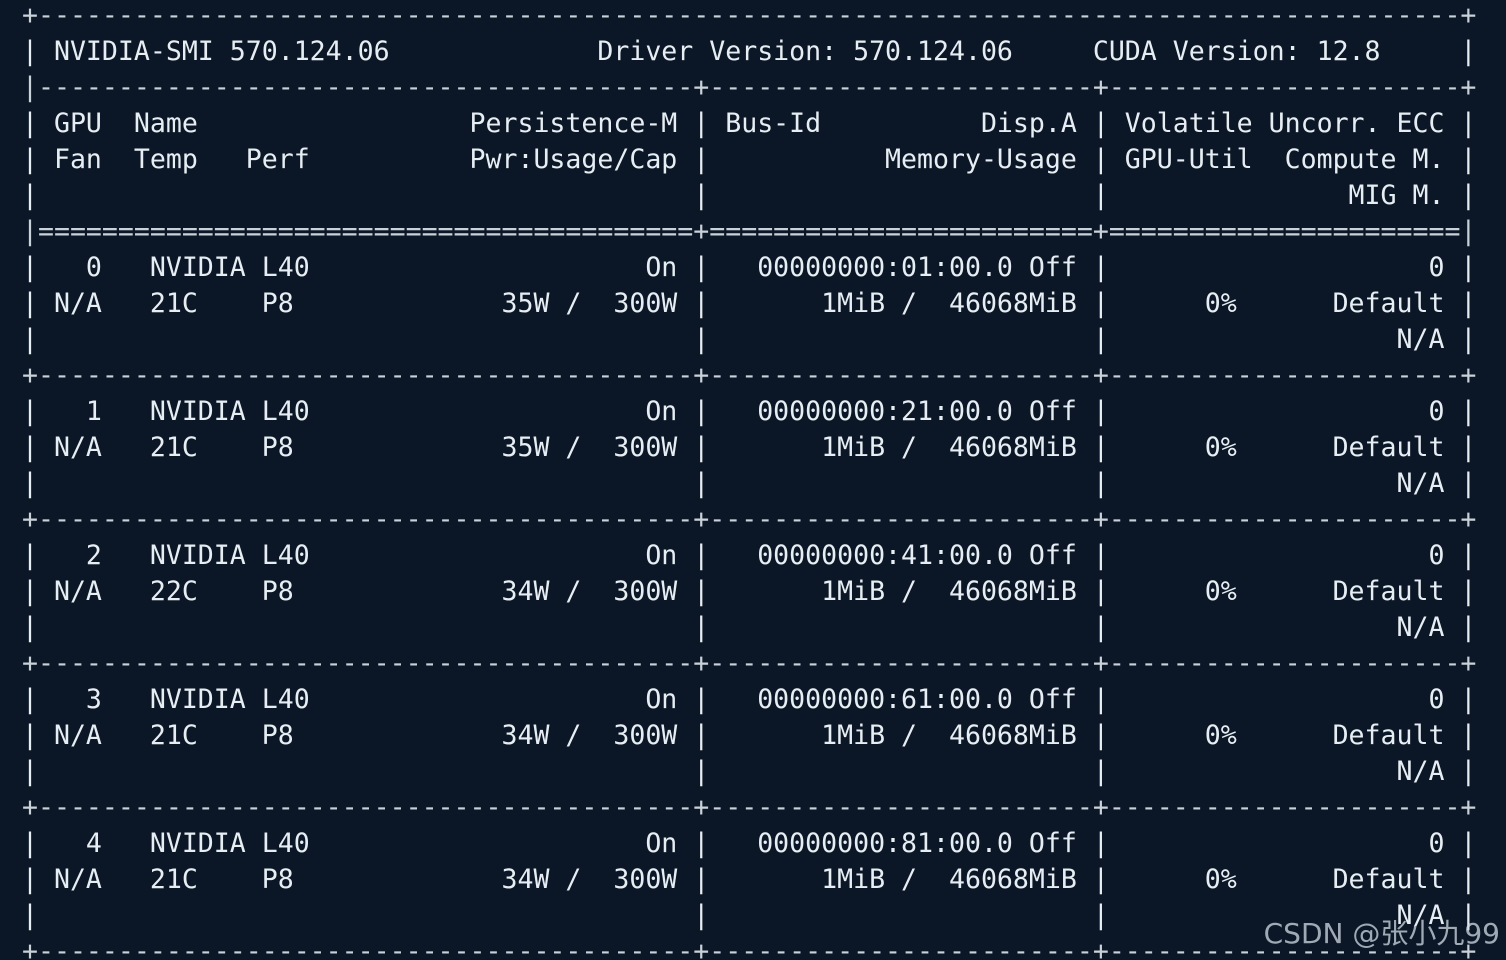 The image size is (1506, 960). Describe the element at coordinates (749, 771) in the screenshot. I see `gpu-row-3-line-3: | | | N/A |` at that location.